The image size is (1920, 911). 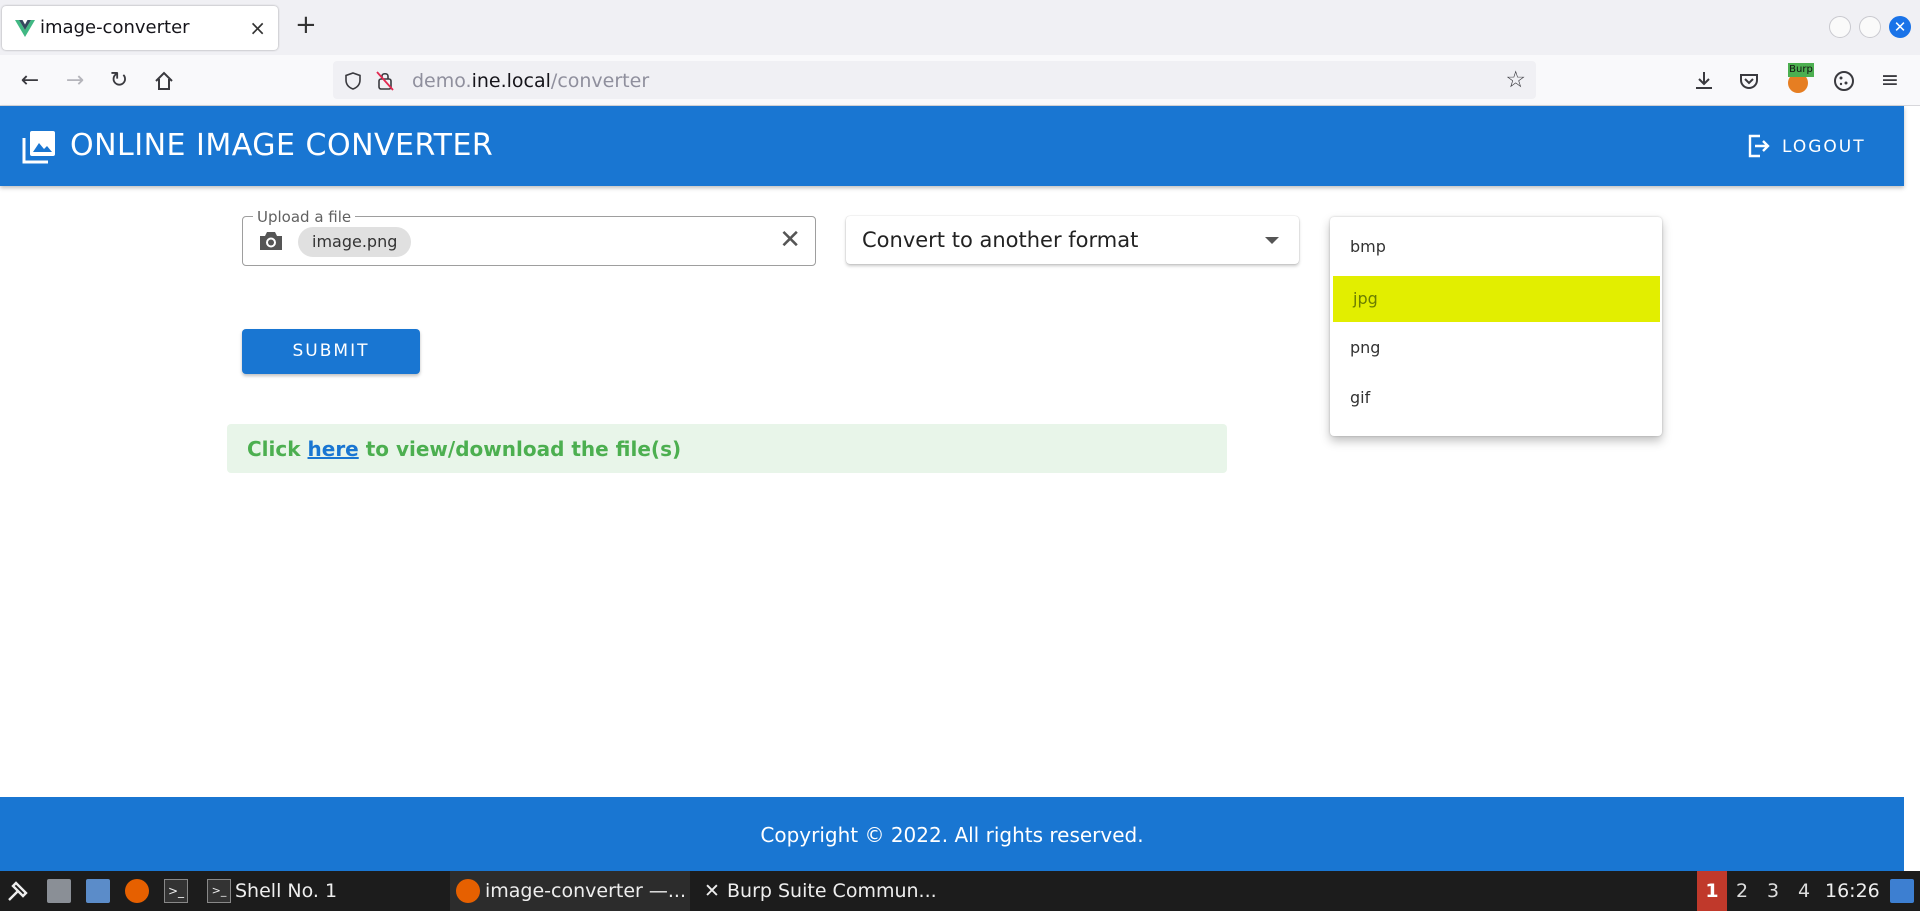 What do you see at coordinates (529, 237) in the screenshot?
I see `file-upload-field: Upload a file image.png ✕` at bounding box center [529, 237].